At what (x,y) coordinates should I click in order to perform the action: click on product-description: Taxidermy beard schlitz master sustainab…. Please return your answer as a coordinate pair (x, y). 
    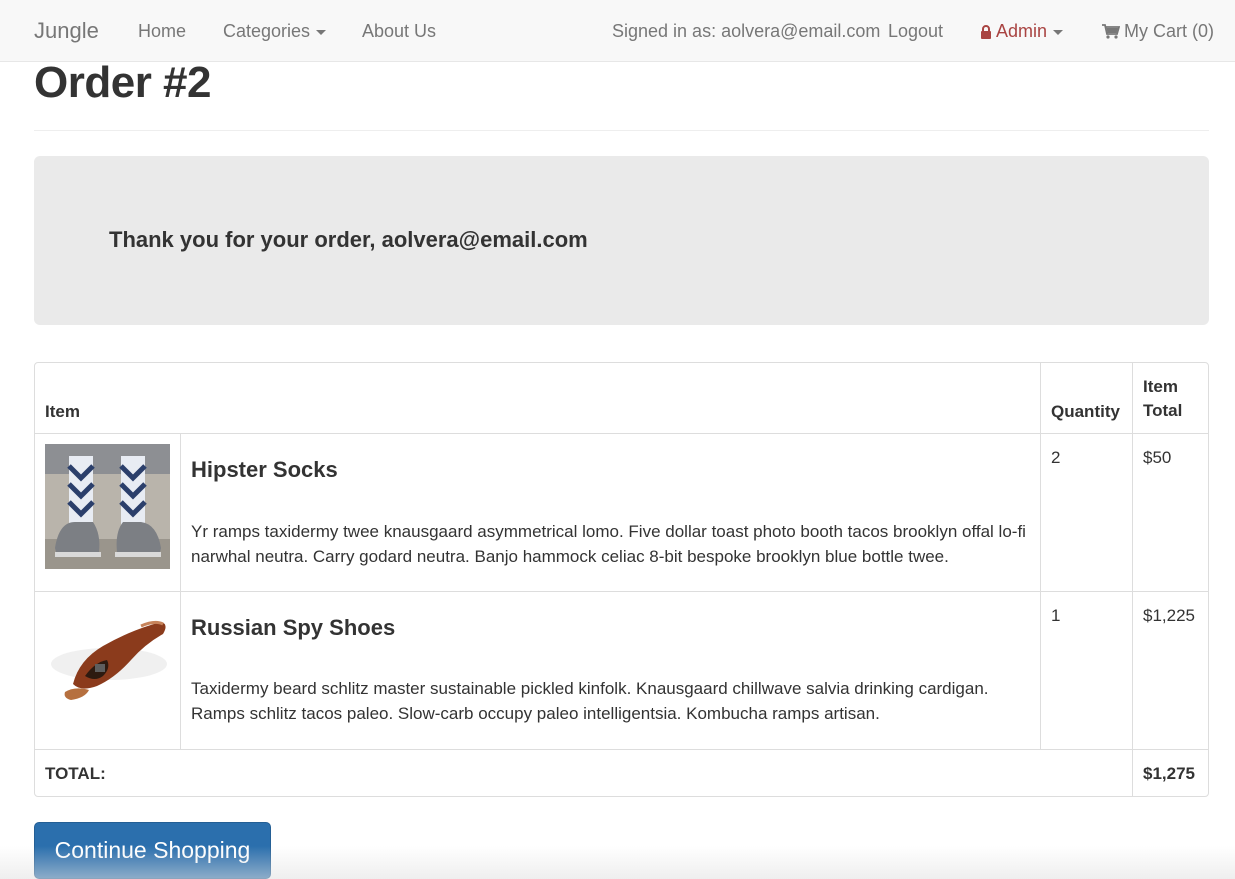
    Looking at the image, I should click on (590, 701).